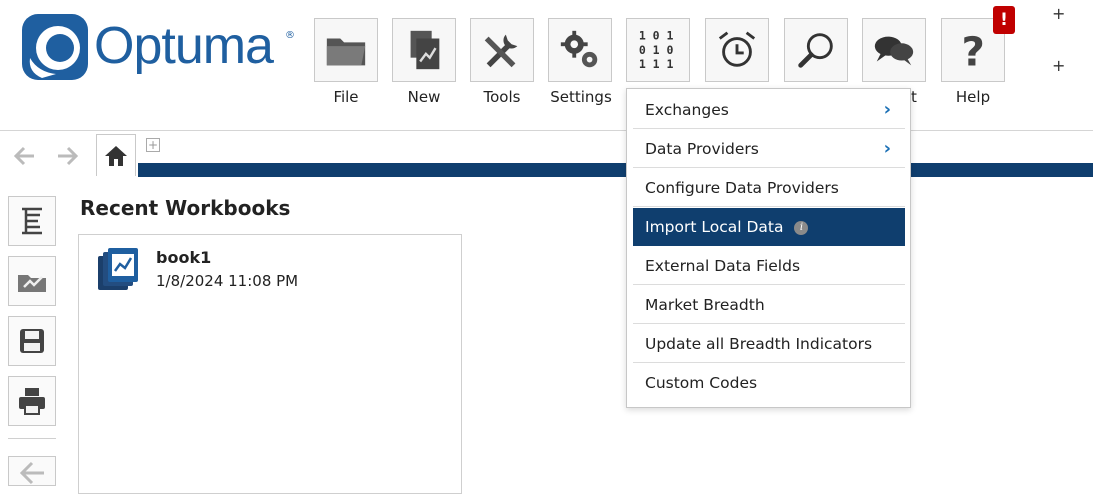  What do you see at coordinates (1004, 20) in the screenshot?
I see `alert-badge: !` at bounding box center [1004, 20].